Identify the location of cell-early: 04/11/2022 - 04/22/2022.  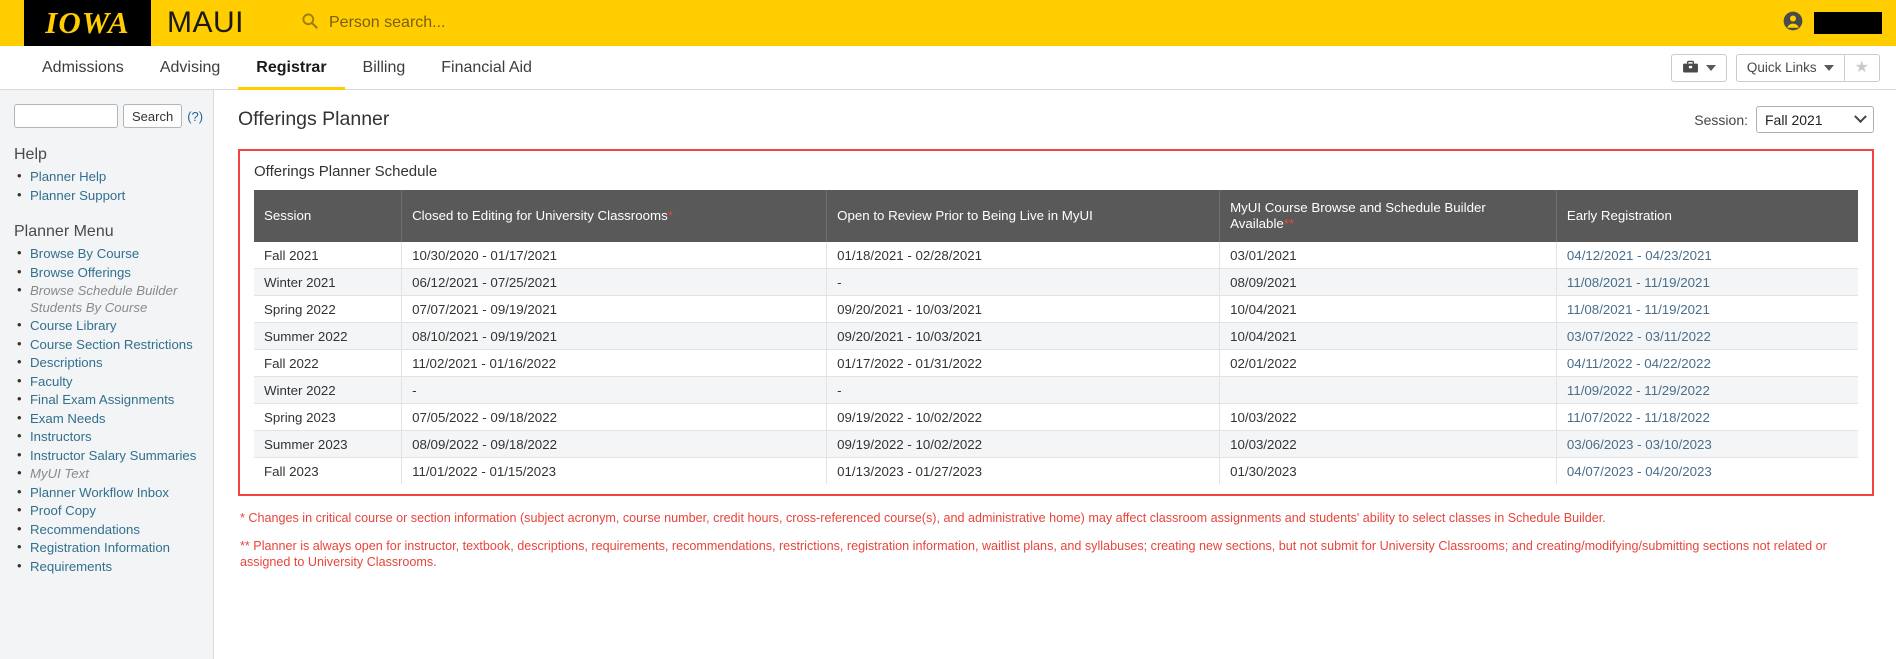
(1707, 363).